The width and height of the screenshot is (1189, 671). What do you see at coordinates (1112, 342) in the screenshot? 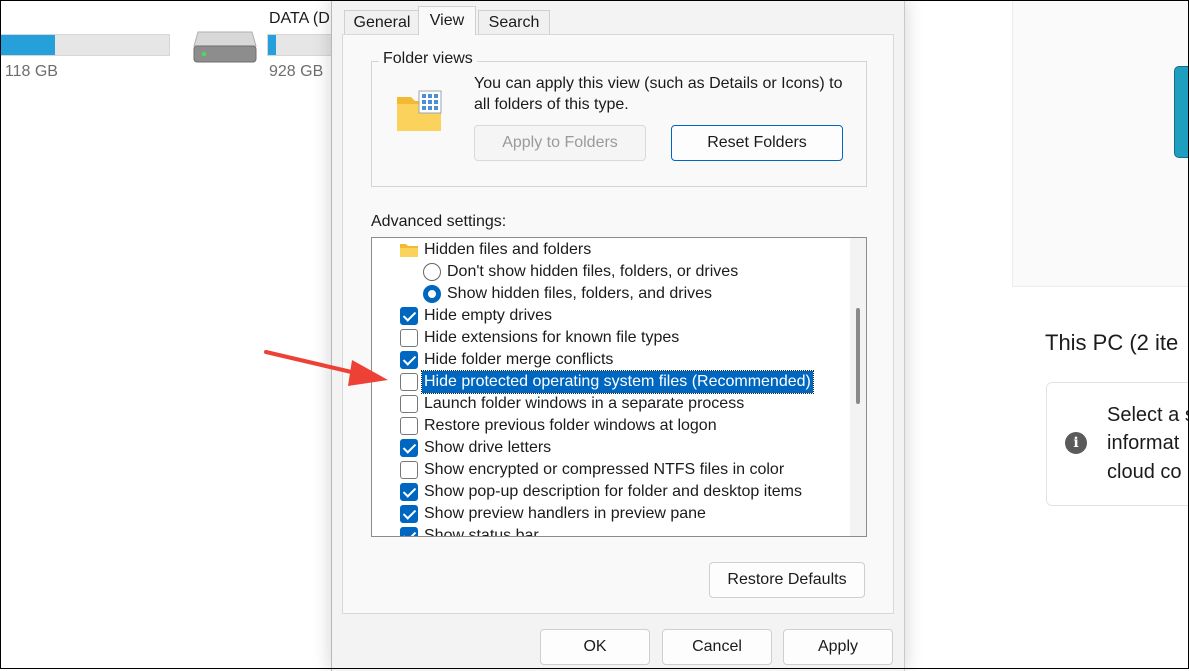
I see `this-pc-title: This PC (2 ite` at bounding box center [1112, 342].